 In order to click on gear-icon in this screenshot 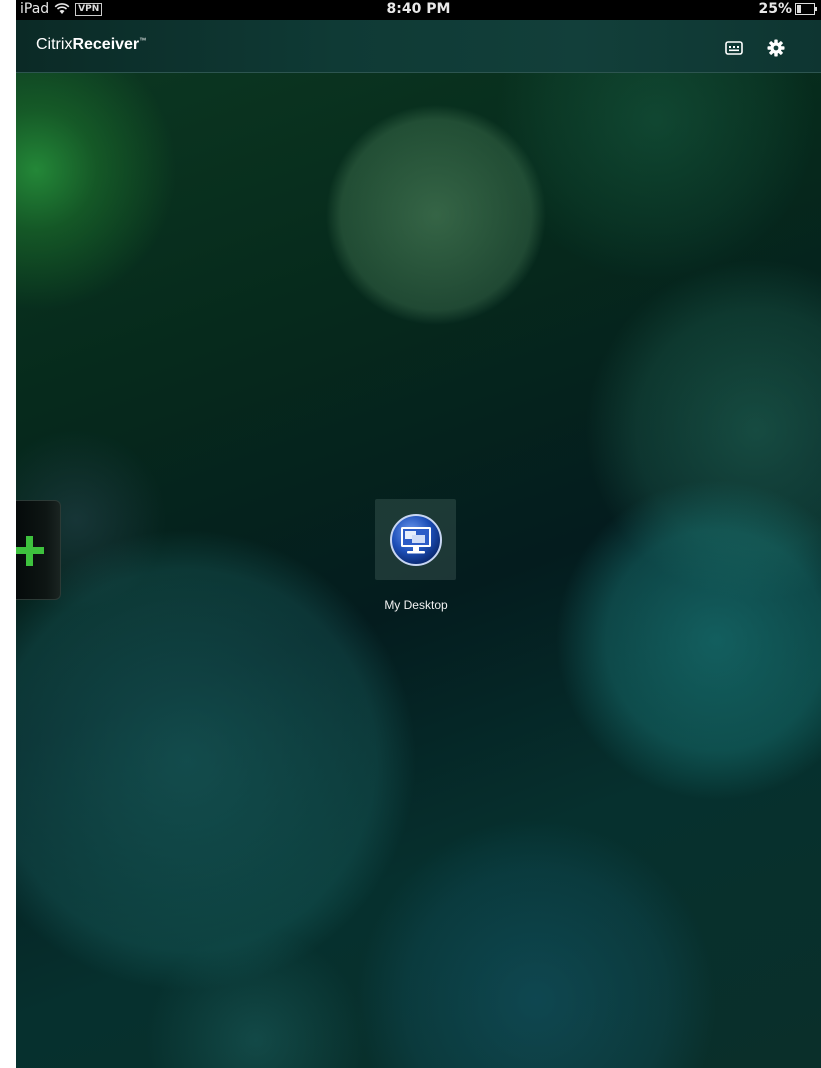, I will do `click(776, 48)`.